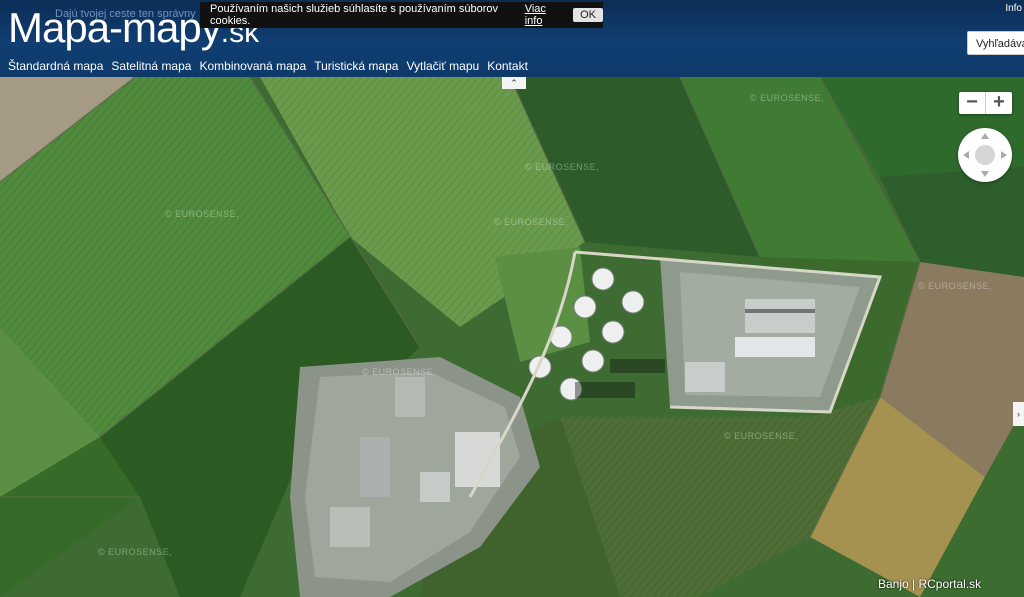  I want to click on nav-contact: Kontakt, so click(507, 66).